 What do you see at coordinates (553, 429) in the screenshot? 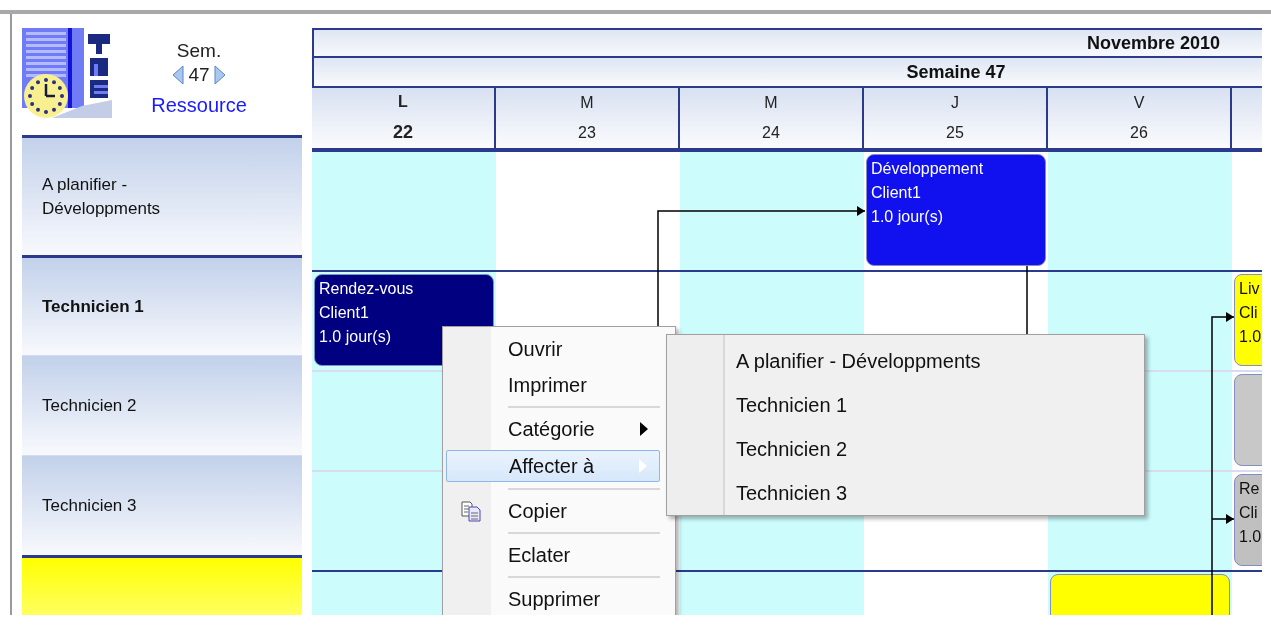
I see `menu-item: Catégorie` at bounding box center [553, 429].